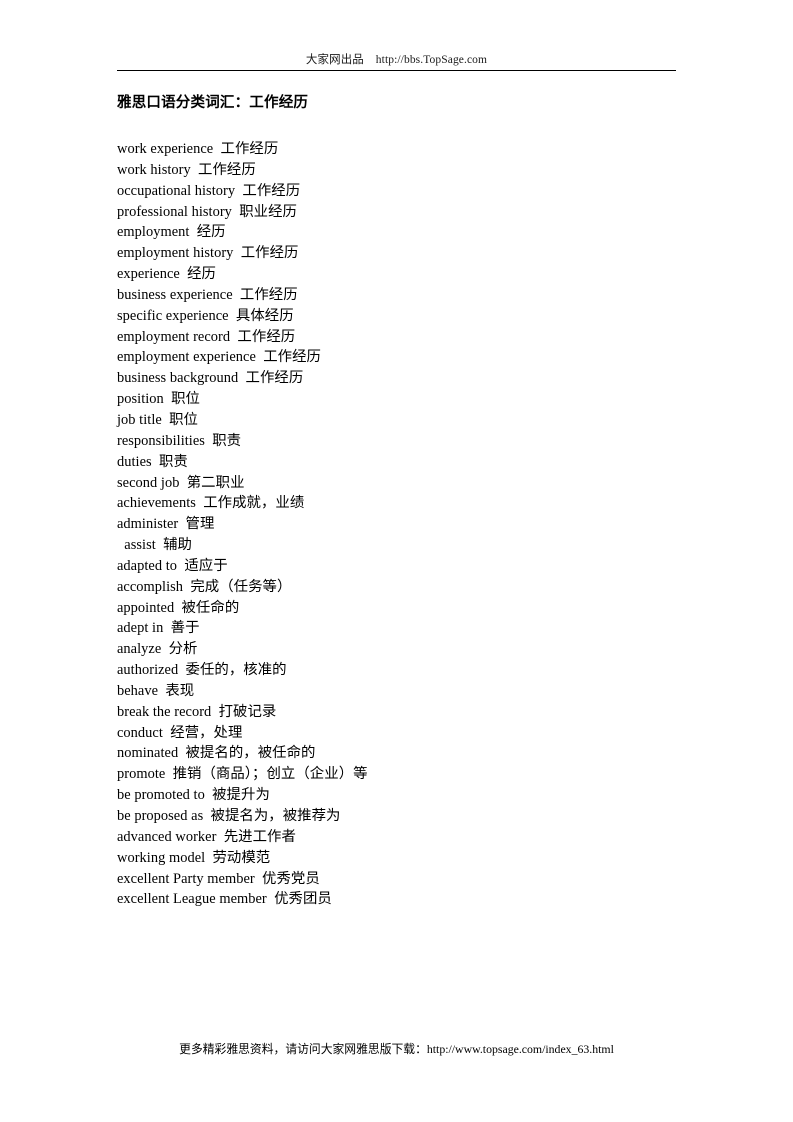 This screenshot has width=793, height=1122. What do you see at coordinates (179, 440) in the screenshot?
I see `vocabulary-entry: responsibilities 职责` at bounding box center [179, 440].